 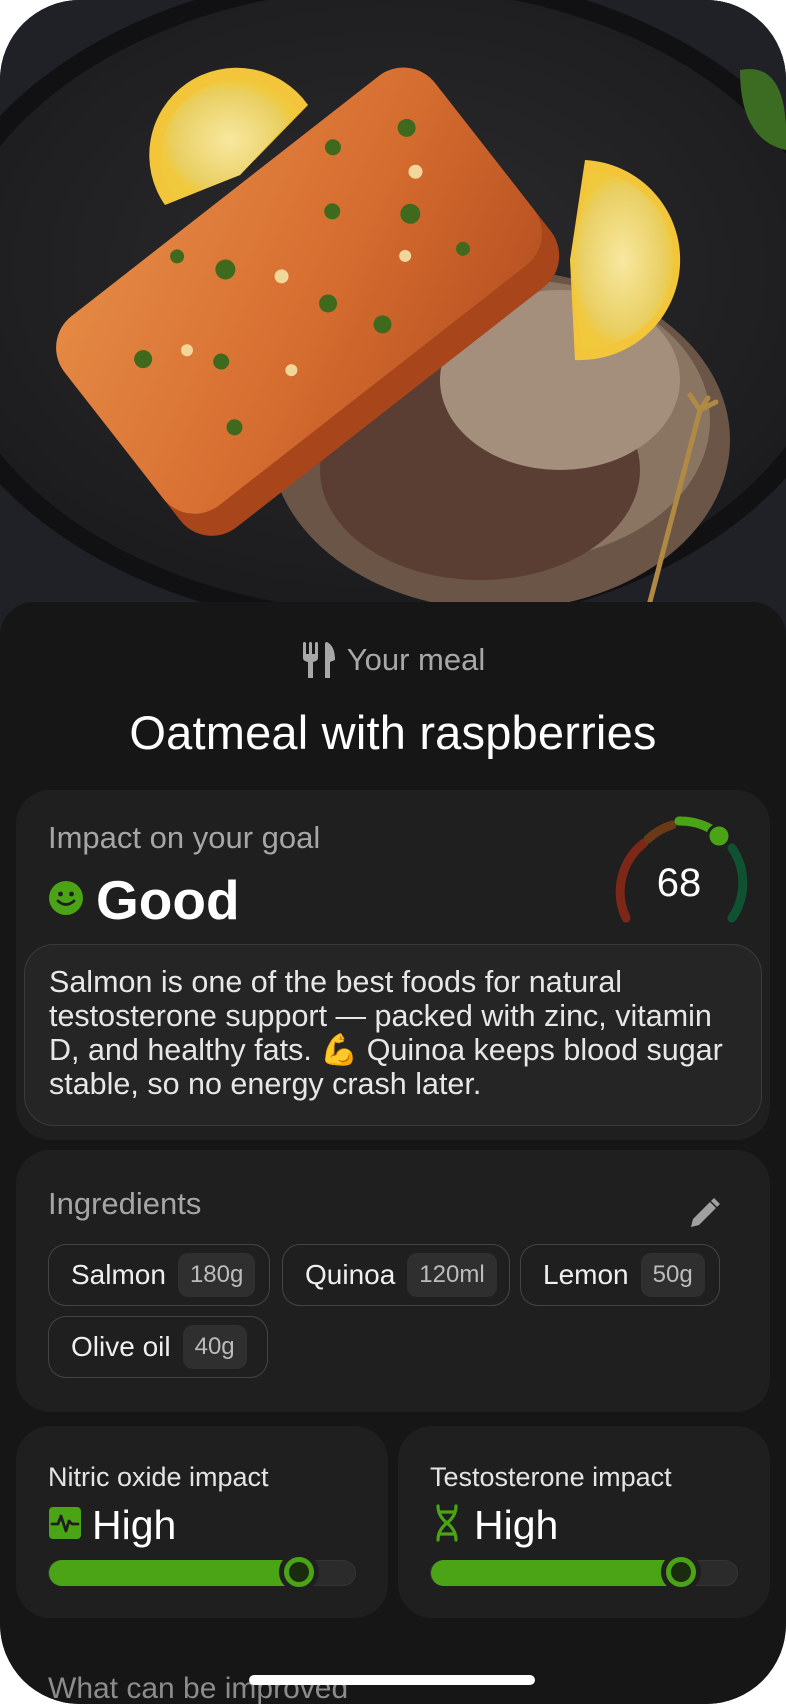 I want to click on testosterone-card: Testosterone impact High, so click(x=584, y=1522).